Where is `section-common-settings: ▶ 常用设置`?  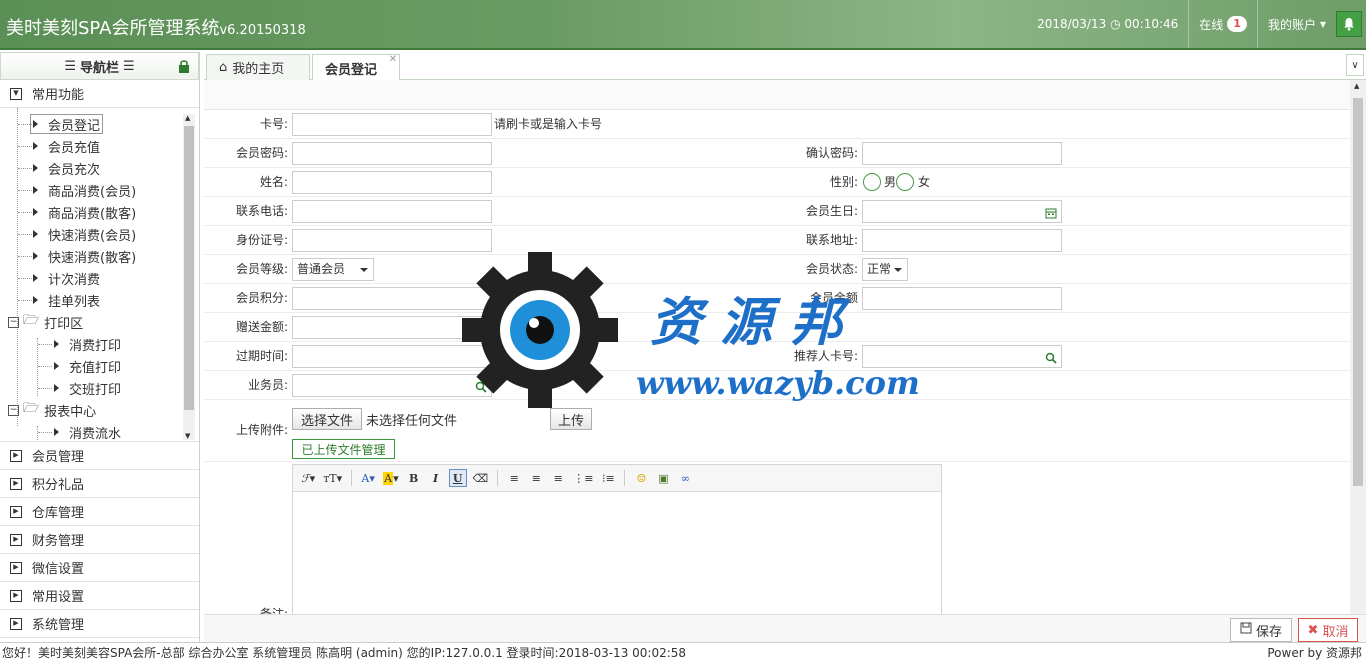 section-common-settings: ▶ 常用设置 is located at coordinates (99, 596).